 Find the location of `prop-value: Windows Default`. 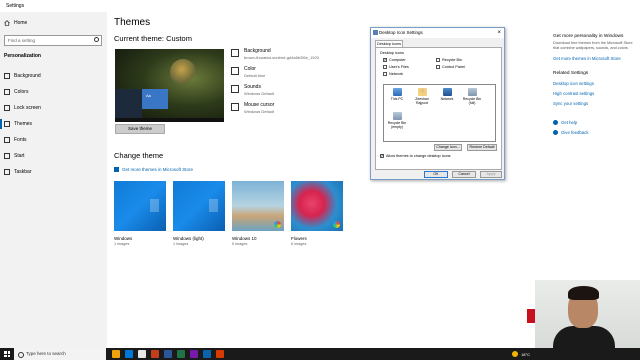

prop-value: Windows Default is located at coordinates (259, 111).